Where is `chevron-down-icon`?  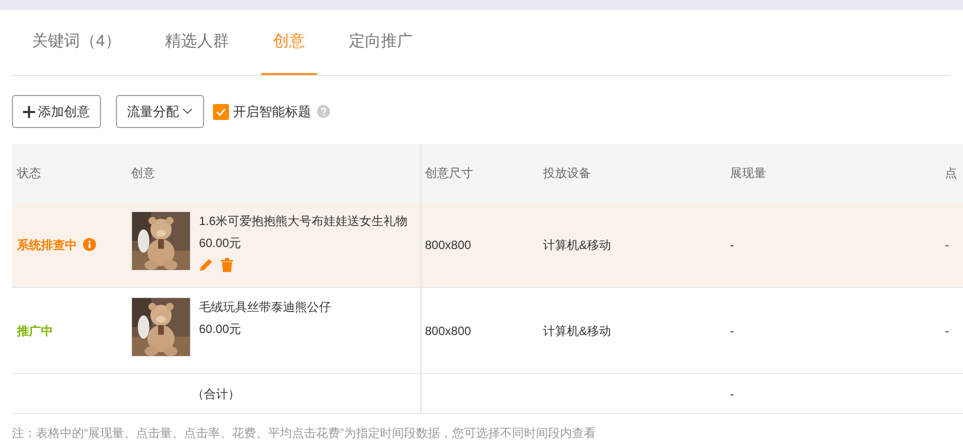 chevron-down-icon is located at coordinates (187, 111).